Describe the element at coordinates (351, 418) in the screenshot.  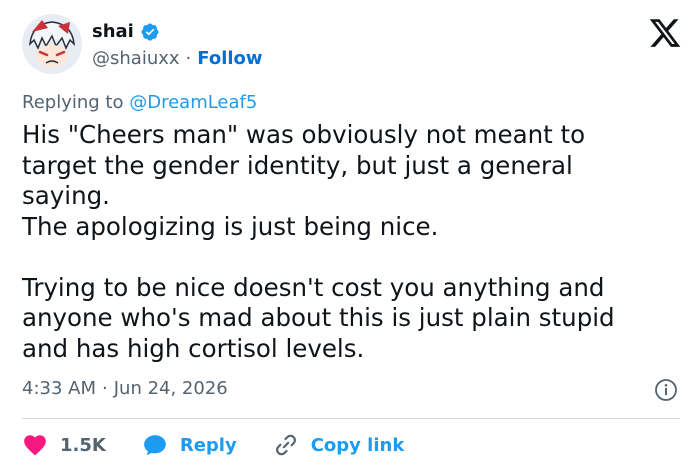
I see `divider` at that location.